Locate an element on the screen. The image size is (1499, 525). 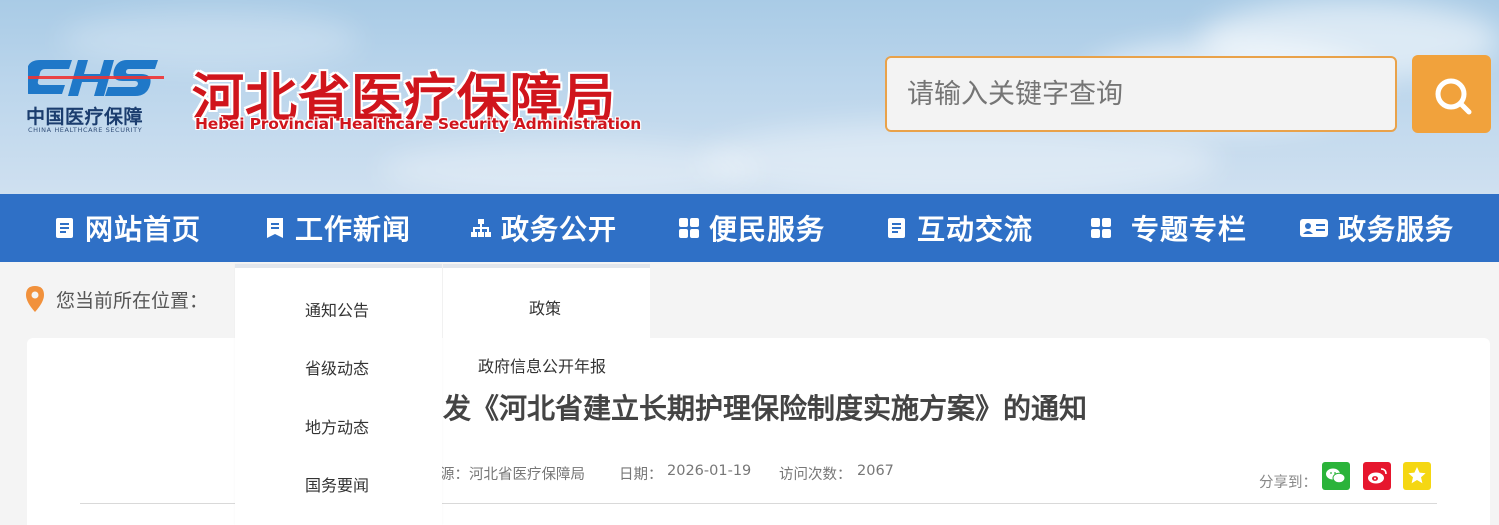
wechat-icon is located at coordinates (1336, 476).